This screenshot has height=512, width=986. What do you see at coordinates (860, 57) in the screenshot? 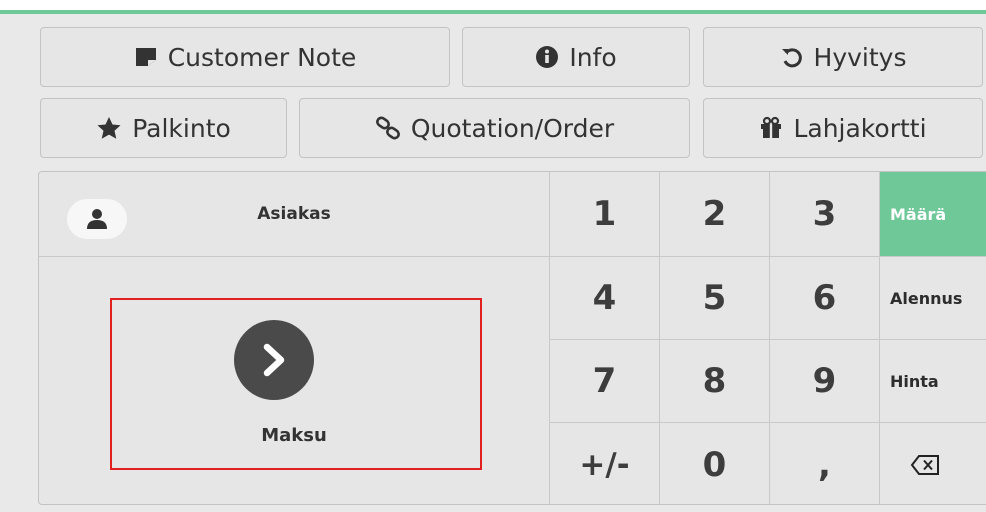
I see `refund-label: Hyvitys` at bounding box center [860, 57].